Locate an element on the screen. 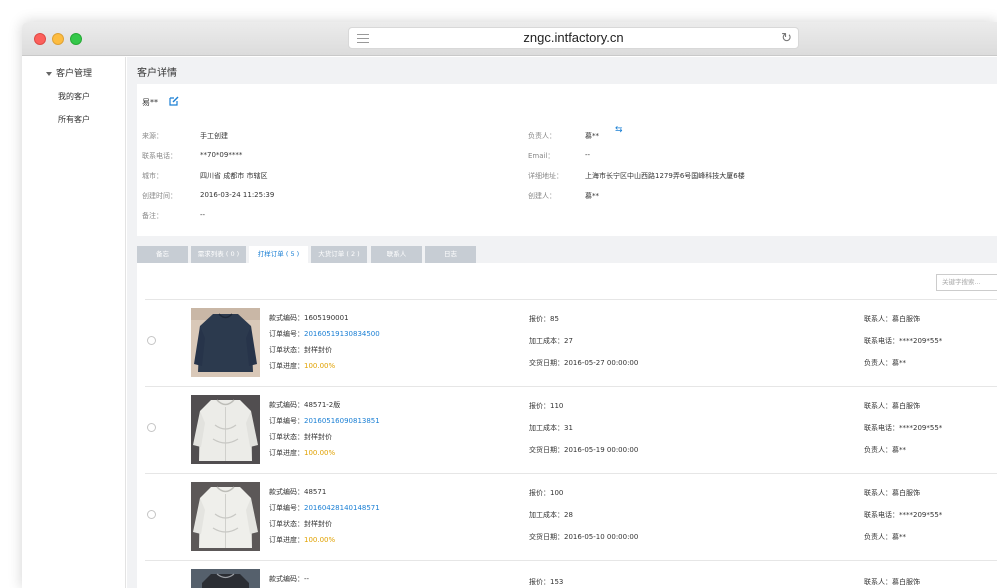 The image size is (997, 588). field-value-remark: -- is located at coordinates (203, 215).